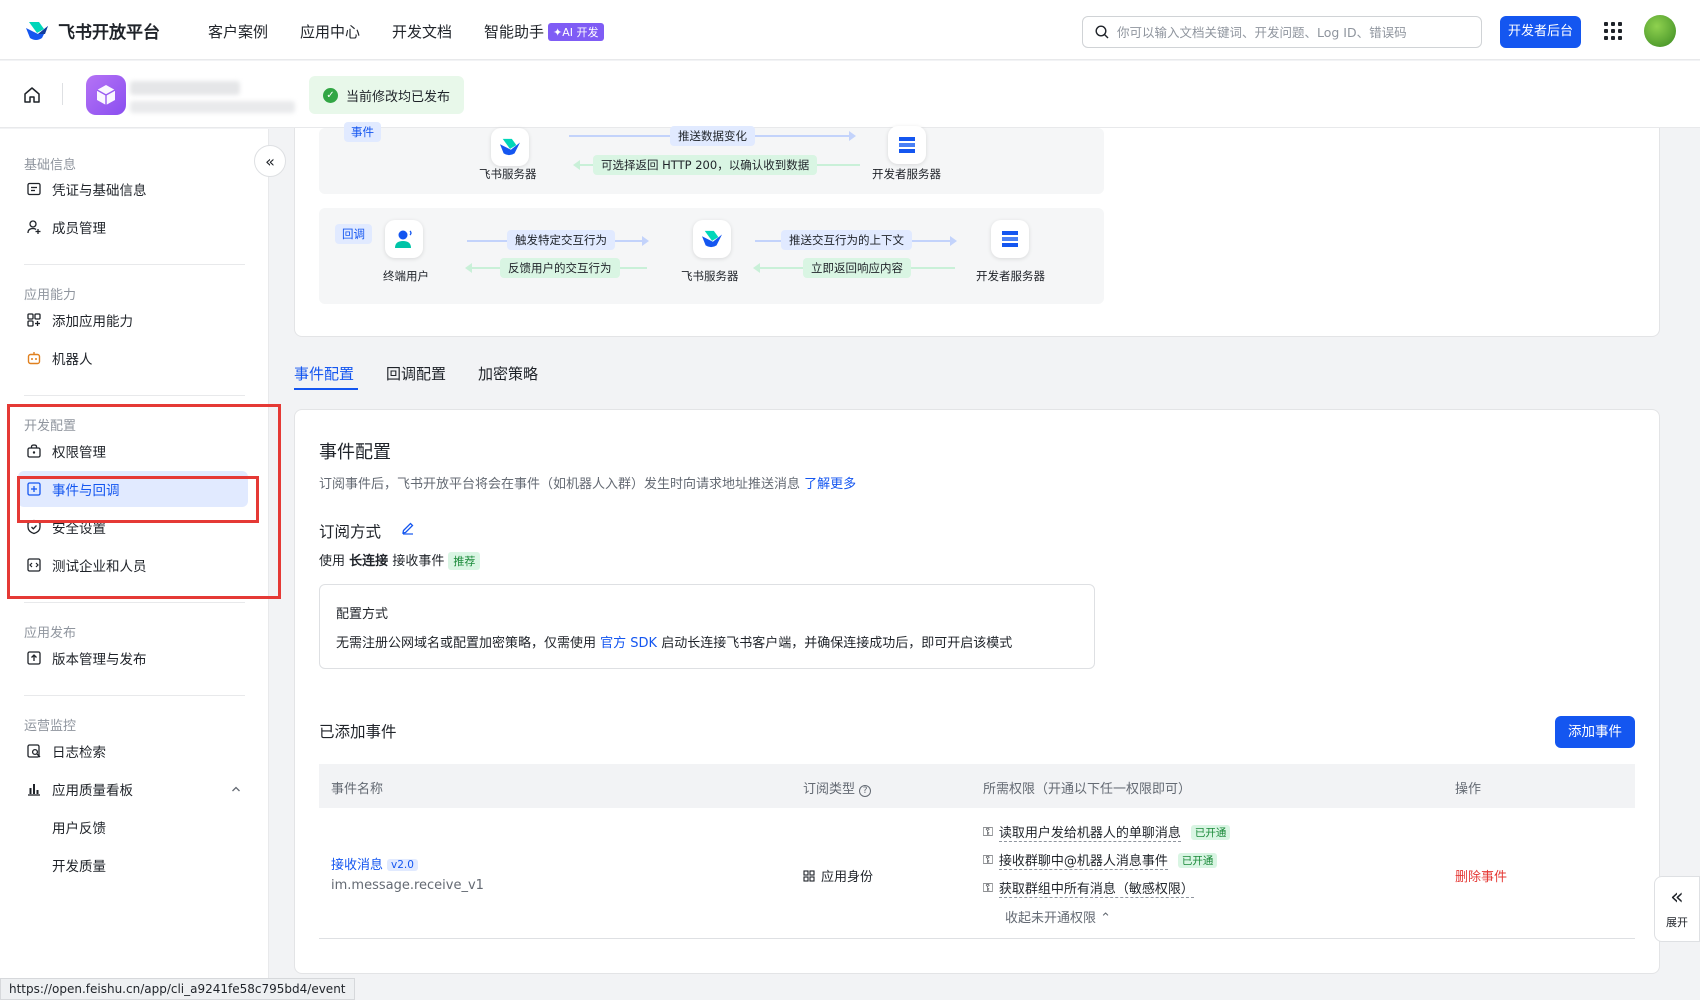  I want to click on sidebar-item-quality-board: 应用质量看板, so click(133, 789).